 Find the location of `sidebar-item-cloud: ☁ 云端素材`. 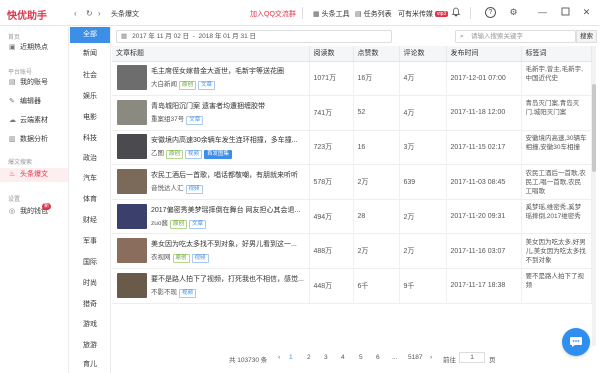

sidebar-item-cloud: ☁ 云端素材 is located at coordinates (34, 121).